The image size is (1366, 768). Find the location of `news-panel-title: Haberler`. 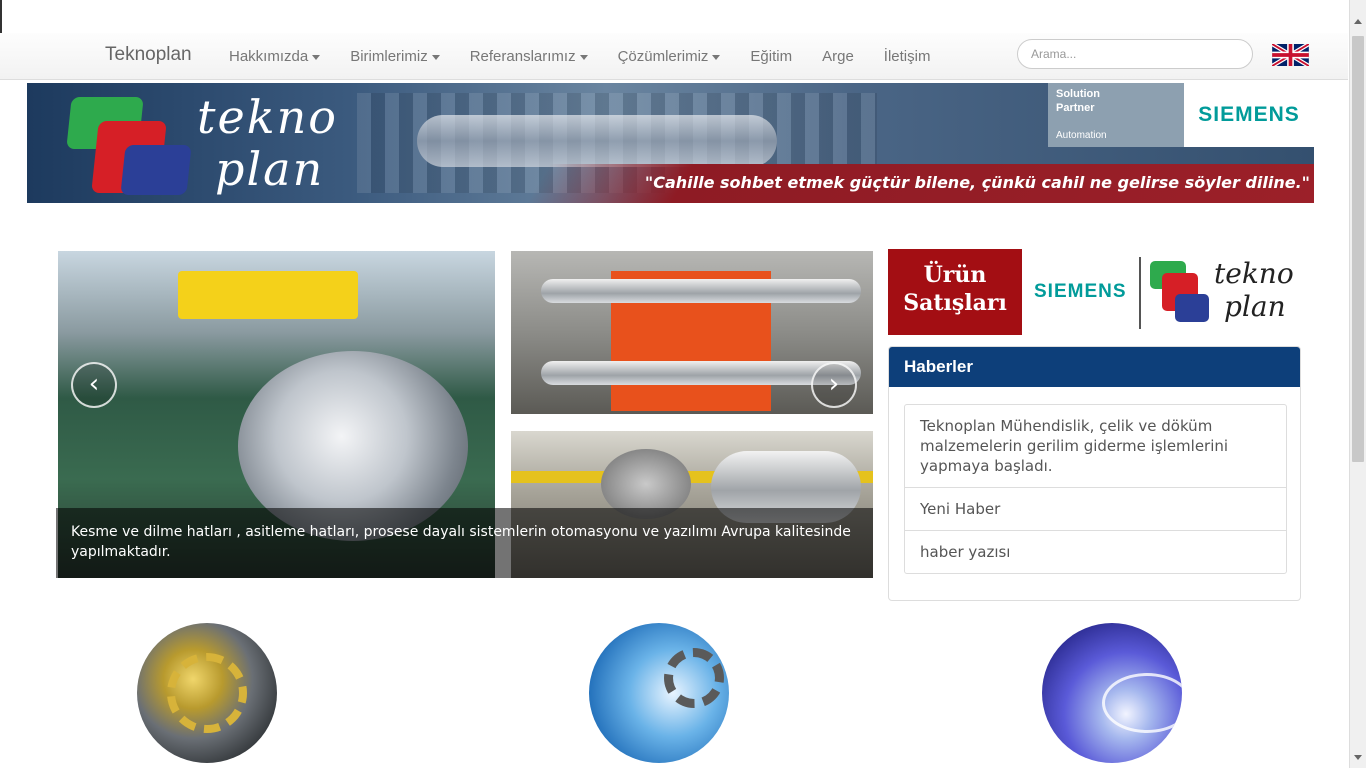

news-panel-title: Haberler is located at coordinates (1094, 367).